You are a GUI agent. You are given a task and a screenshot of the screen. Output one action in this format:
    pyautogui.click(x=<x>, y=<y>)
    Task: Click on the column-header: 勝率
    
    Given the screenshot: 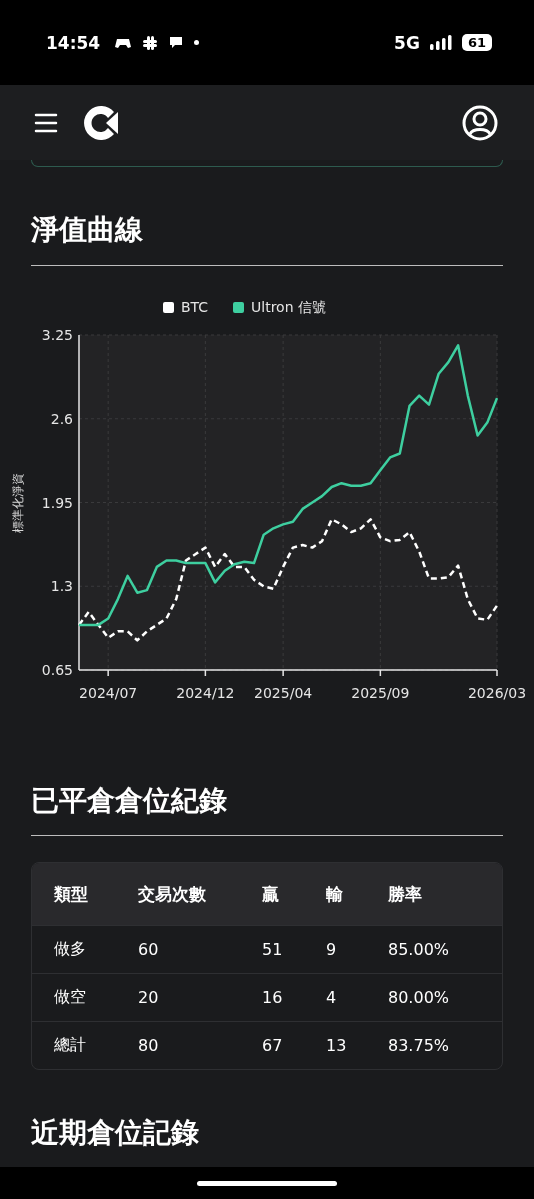 What is the action you would take?
    pyautogui.click(x=405, y=894)
    